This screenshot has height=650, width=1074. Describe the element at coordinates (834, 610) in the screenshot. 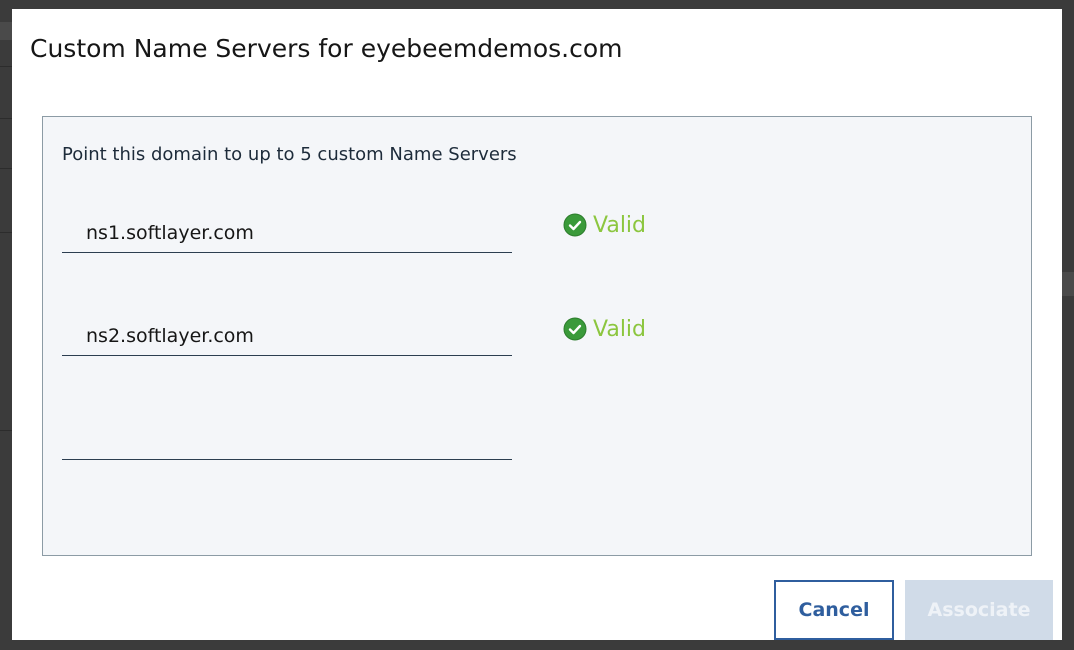

I see `cancel-button: Cancel` at that location.